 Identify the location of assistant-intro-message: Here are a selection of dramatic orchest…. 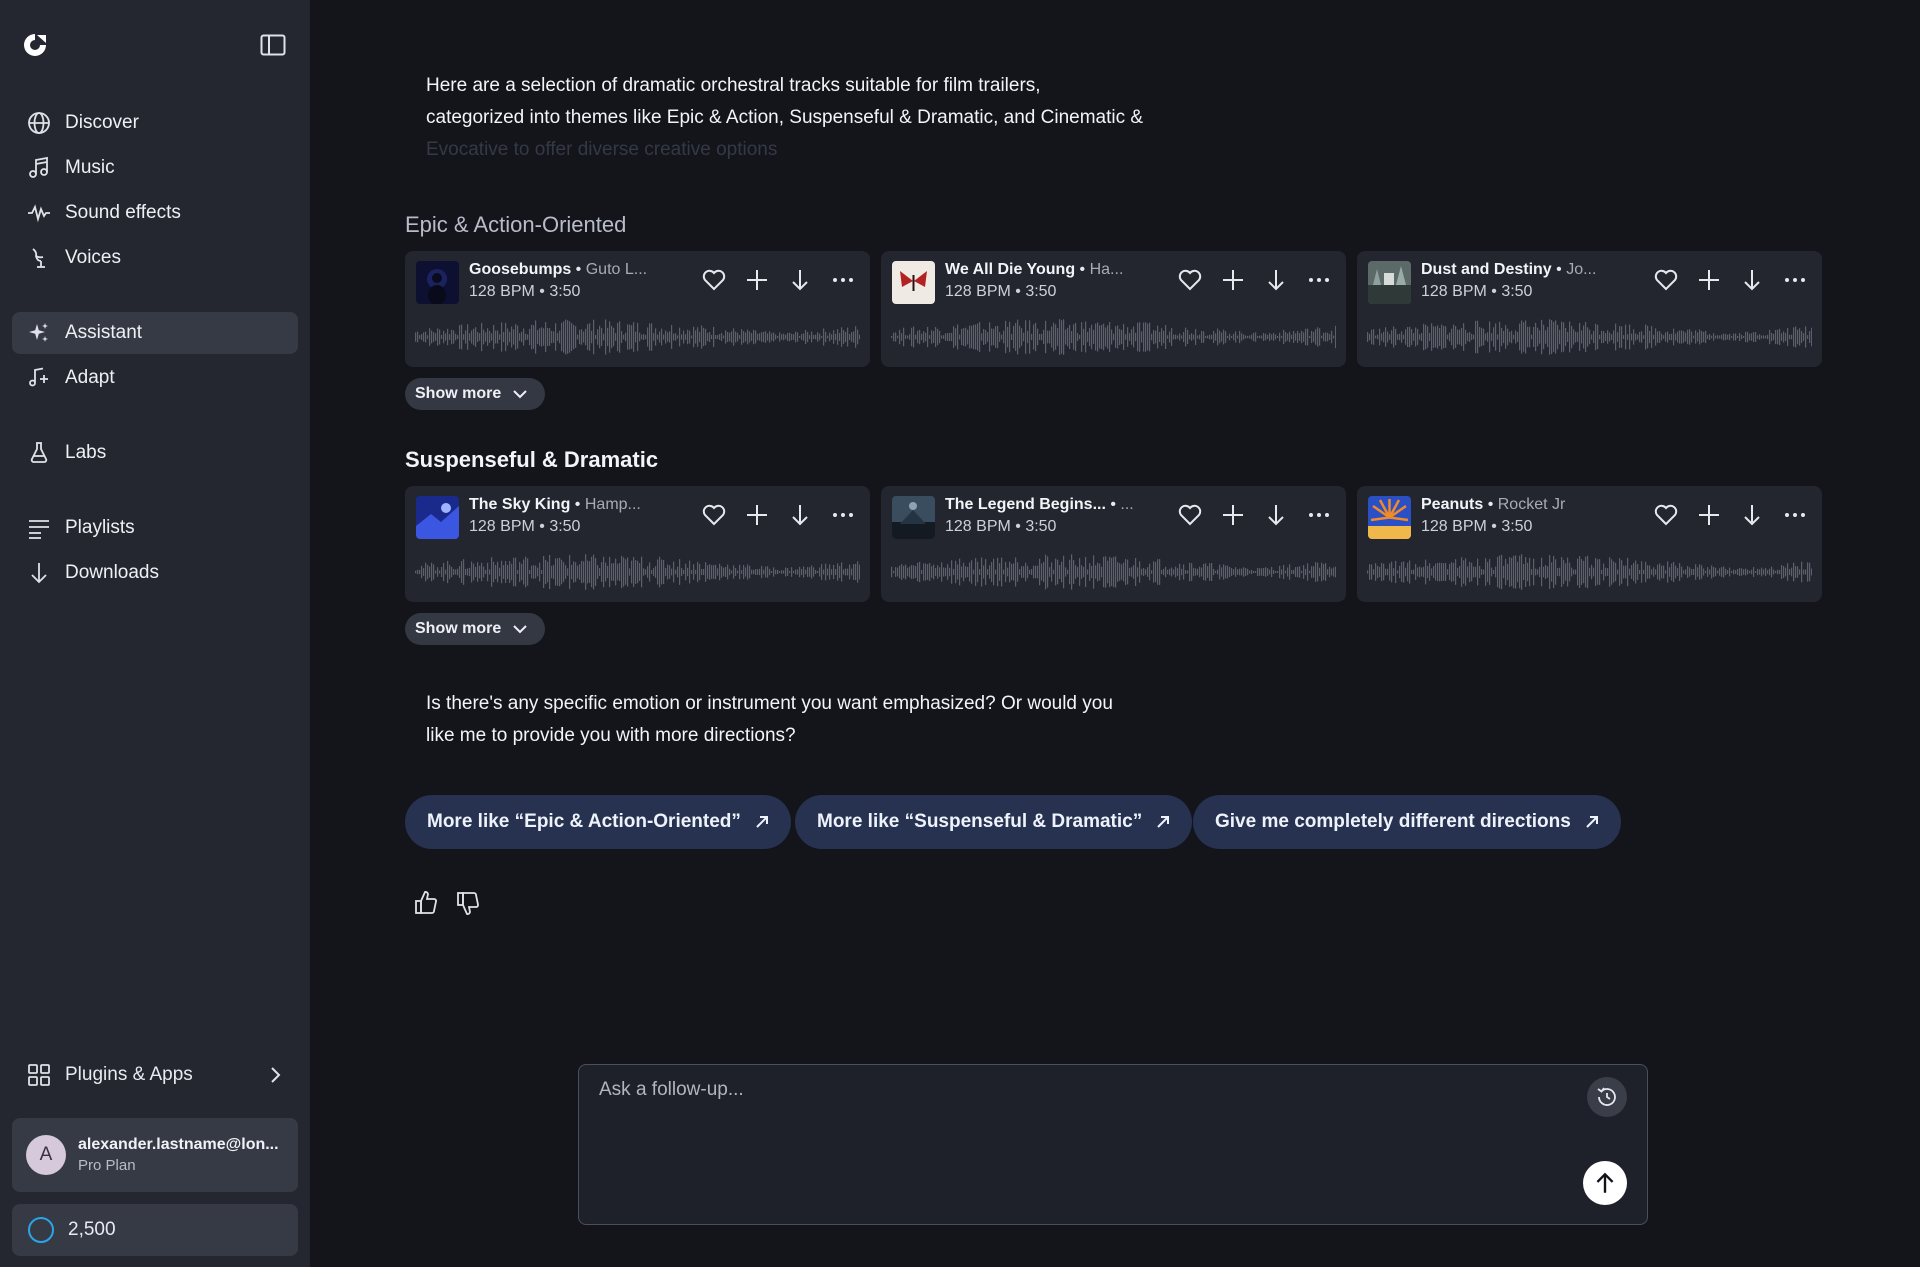
(816, 118).